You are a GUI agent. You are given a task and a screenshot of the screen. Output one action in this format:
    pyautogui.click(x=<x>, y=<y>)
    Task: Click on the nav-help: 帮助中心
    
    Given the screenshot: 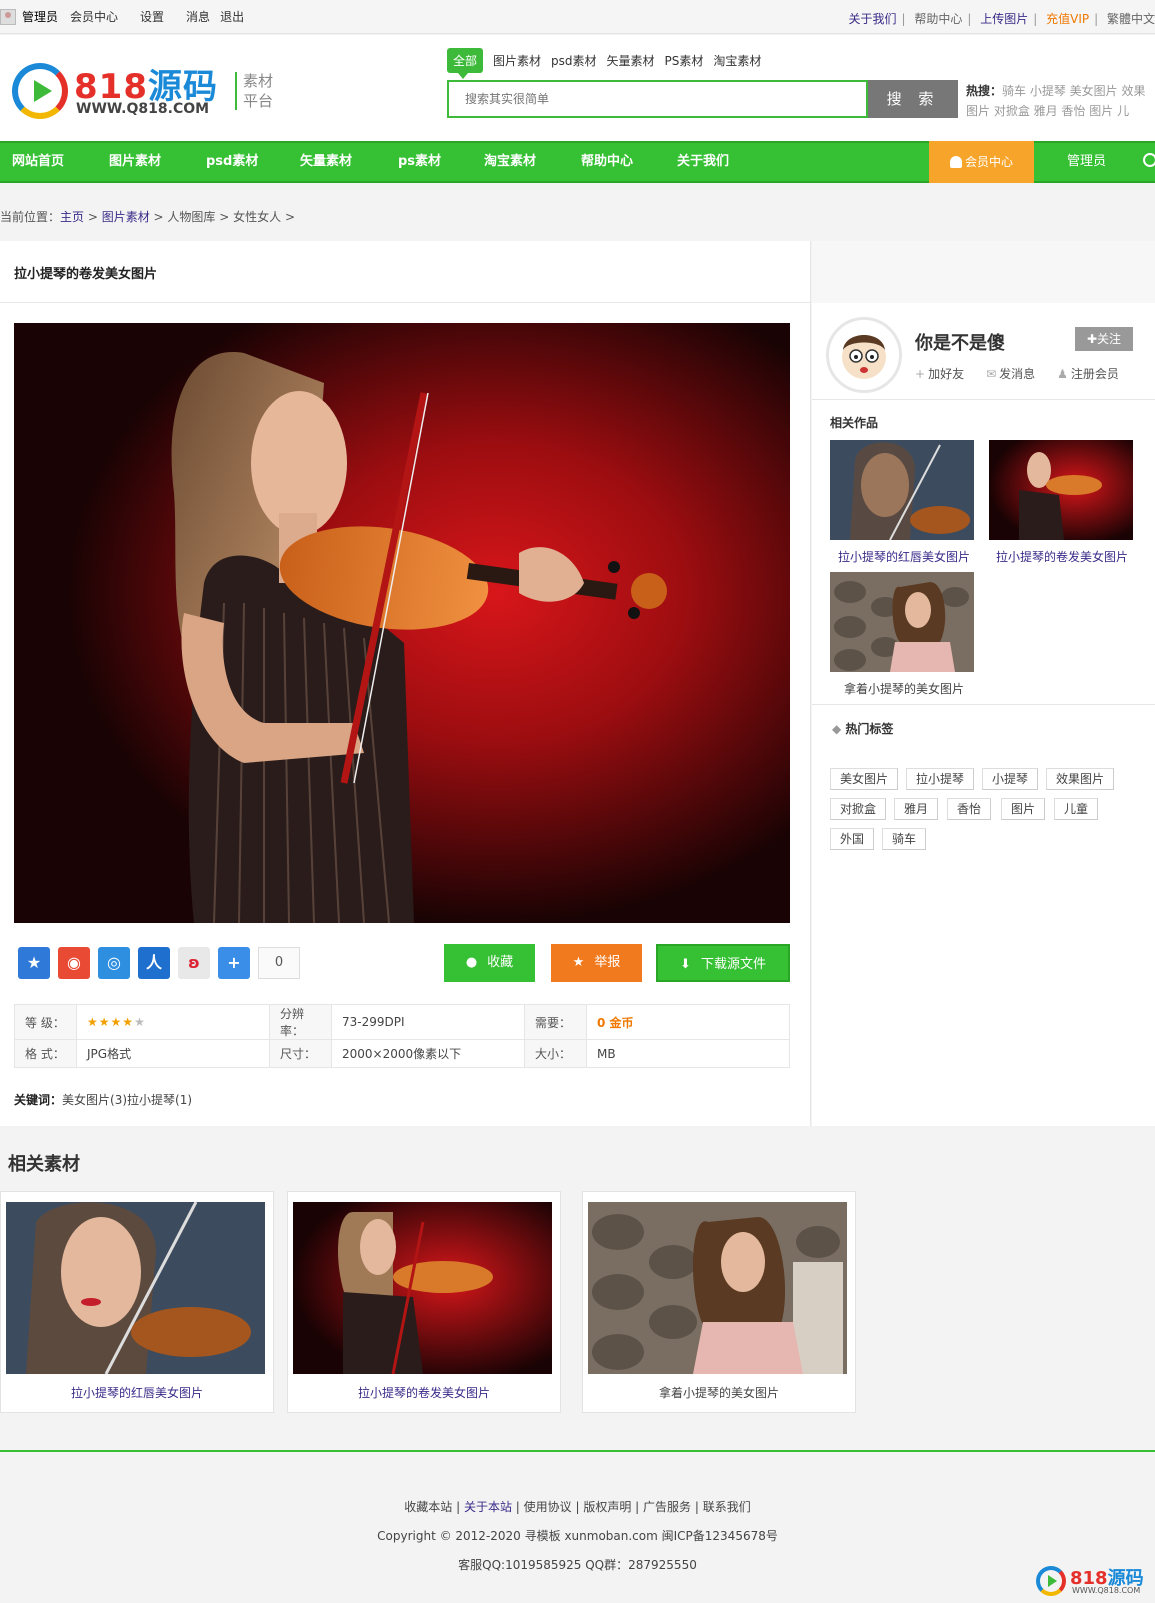 What is the action you would take?
    pyautogui.click(x=607, y=162)
    